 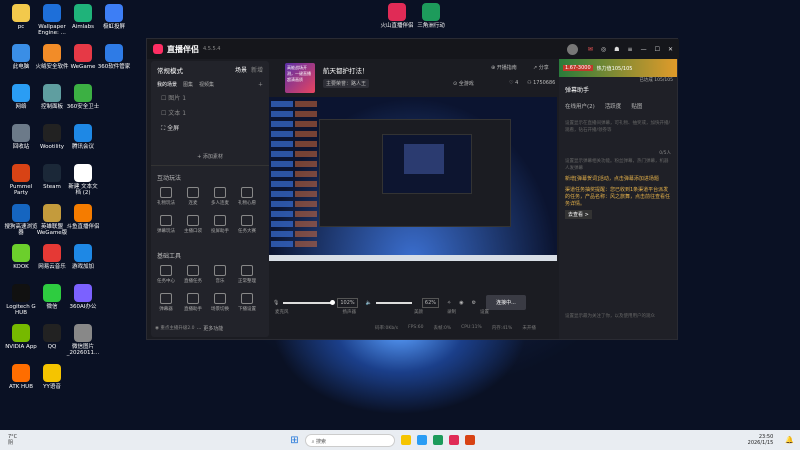 I want to click on preview-canvas, so click(x=413, y=179).